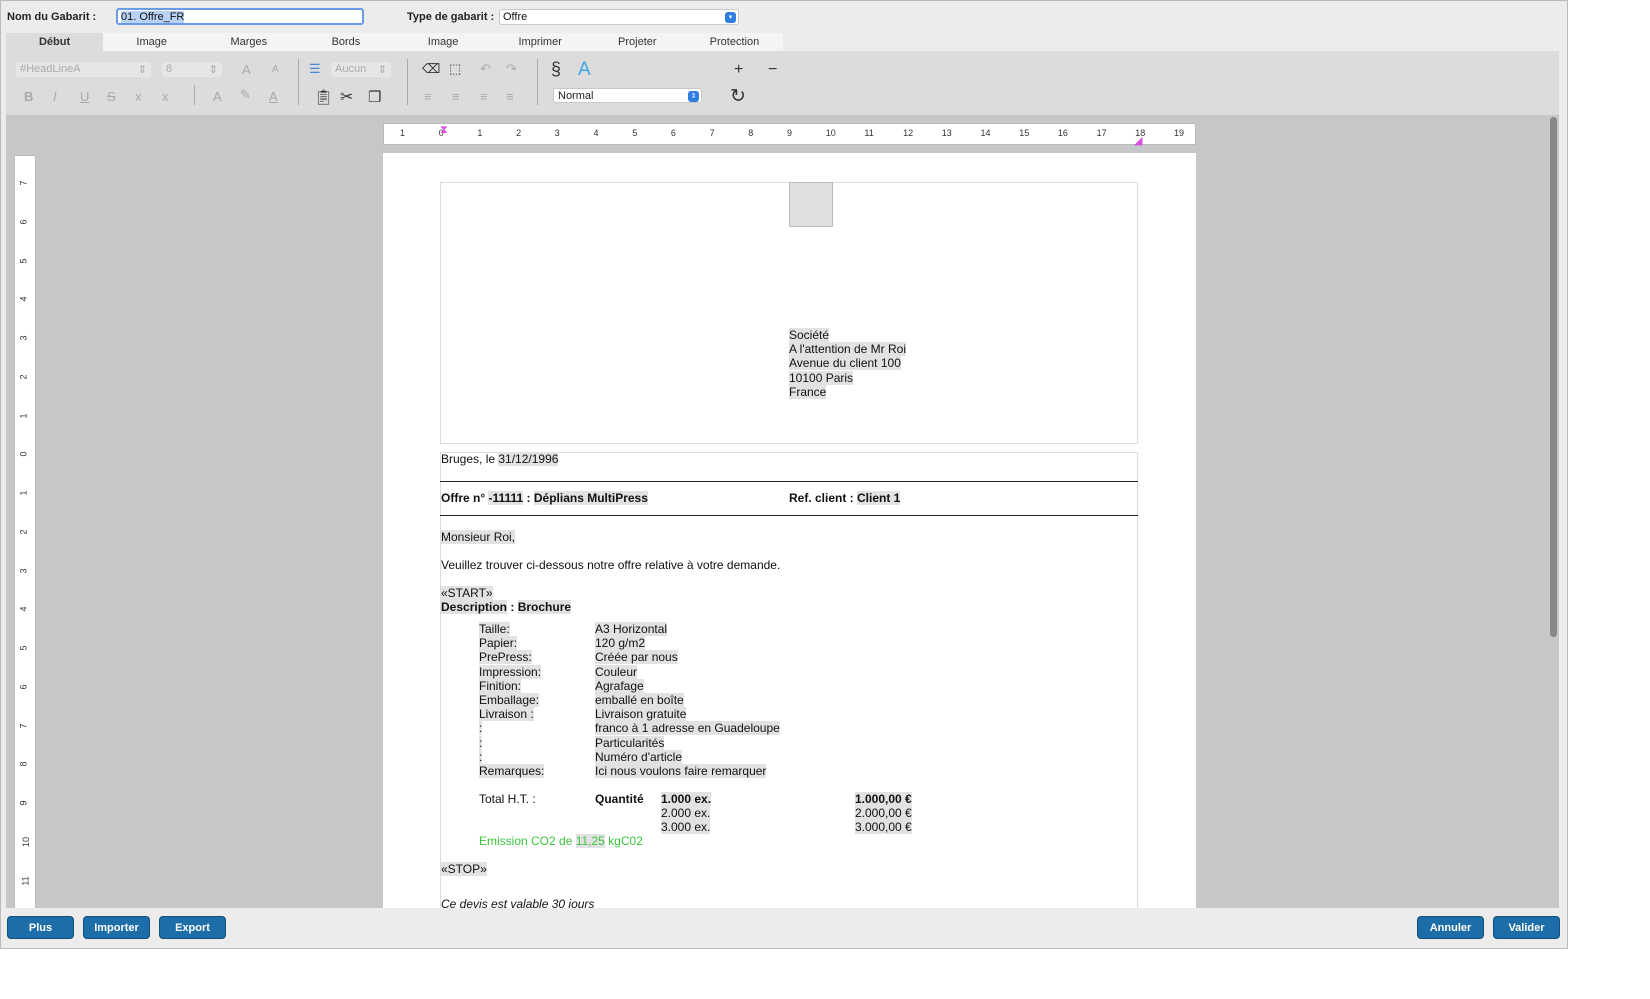  I want to click on redo-icon: ↷, so click(511, 69).